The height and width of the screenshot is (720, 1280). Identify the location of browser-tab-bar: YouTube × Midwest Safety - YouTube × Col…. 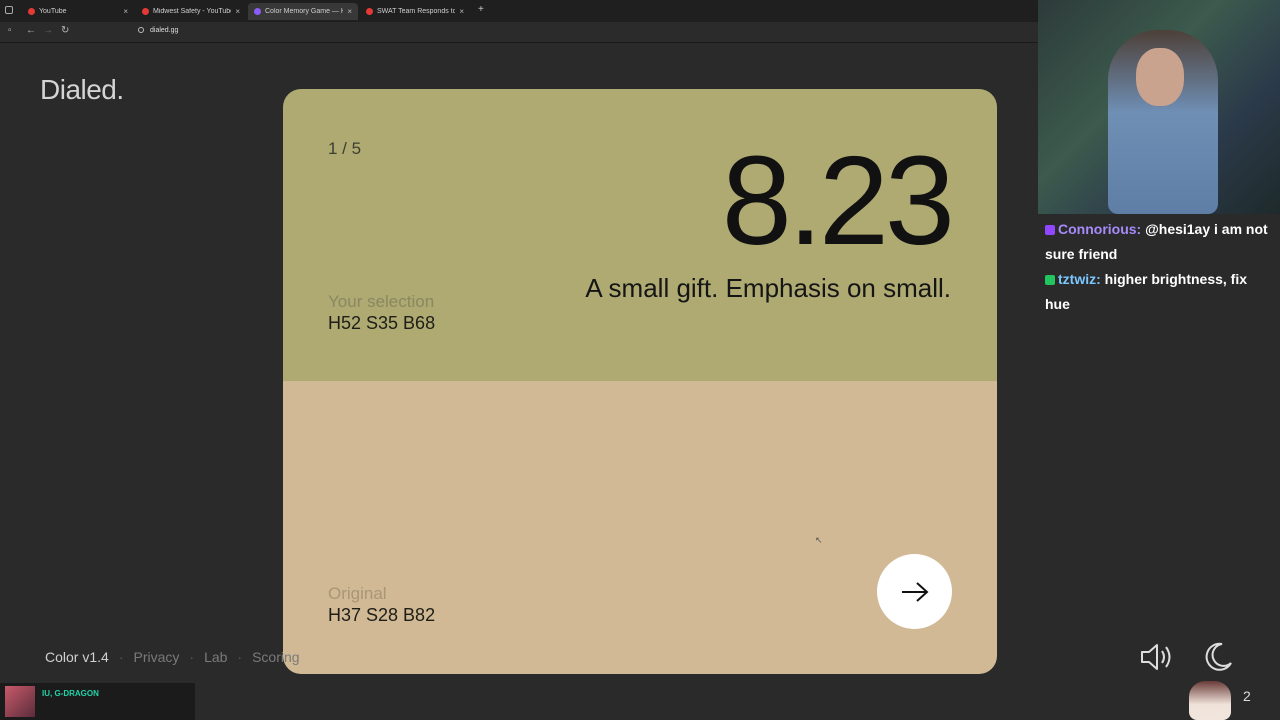
(520, 11).